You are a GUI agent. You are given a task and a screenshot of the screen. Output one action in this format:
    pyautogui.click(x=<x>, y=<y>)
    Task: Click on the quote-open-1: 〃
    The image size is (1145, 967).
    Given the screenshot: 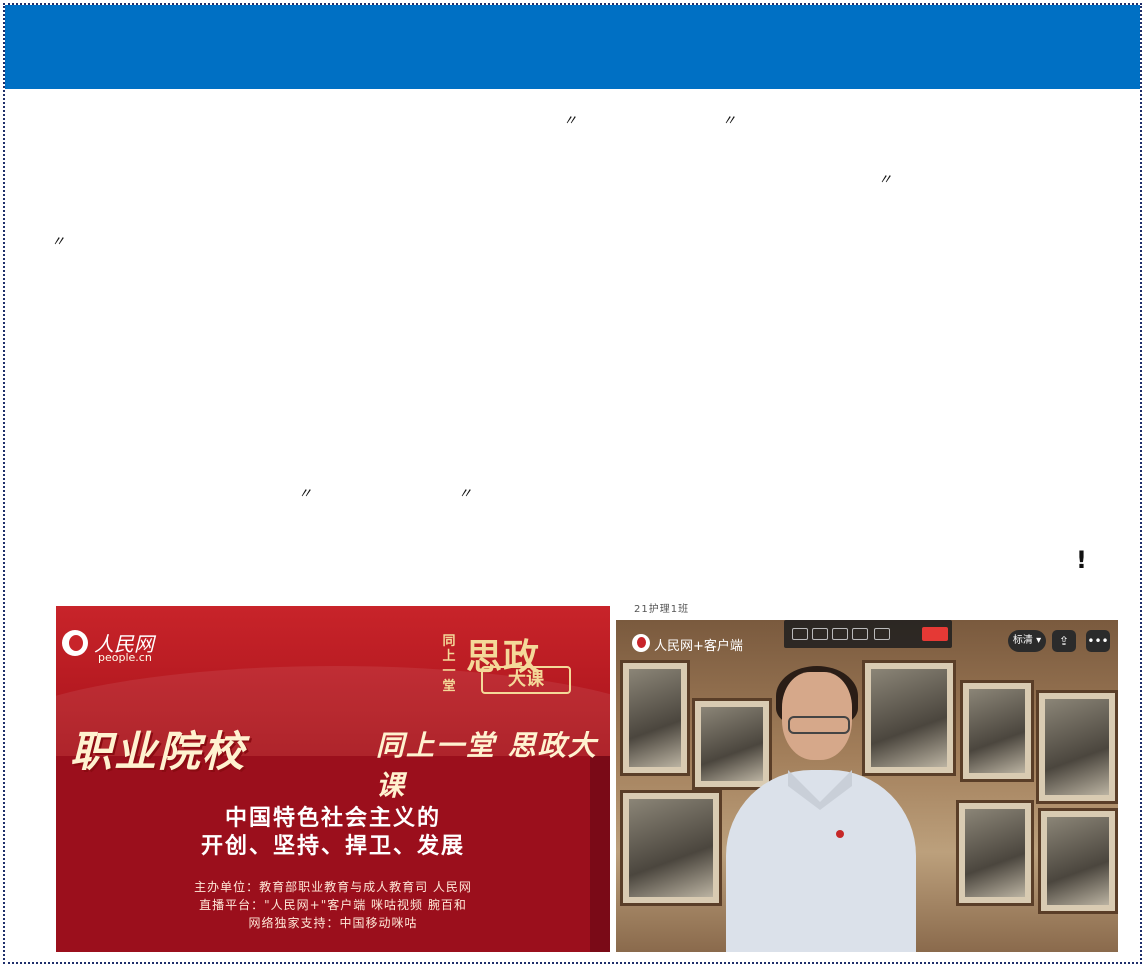 What is the action you would take?
    pyautogui.click(x=570, y=121)
    